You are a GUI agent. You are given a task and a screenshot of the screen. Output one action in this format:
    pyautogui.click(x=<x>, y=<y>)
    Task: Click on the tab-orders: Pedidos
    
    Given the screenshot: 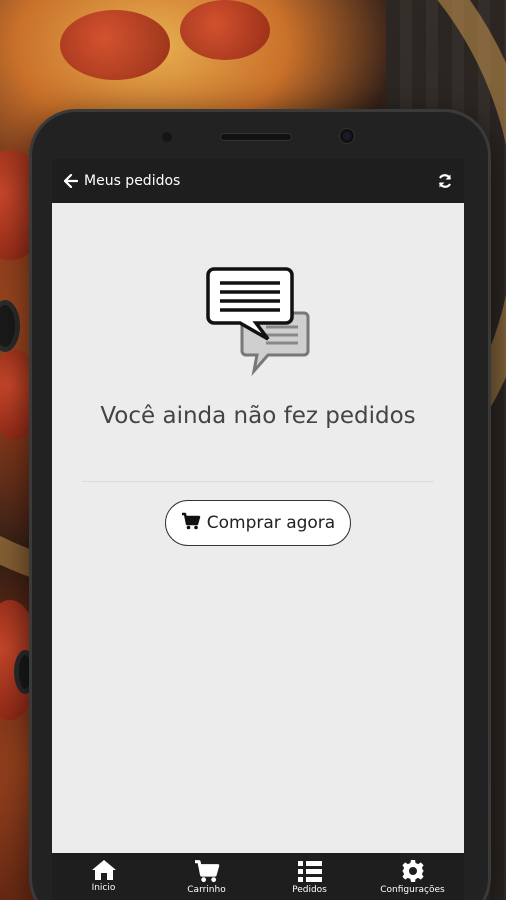 What is the action you would take?
    pyautogui.click(x=309, y=876)
    